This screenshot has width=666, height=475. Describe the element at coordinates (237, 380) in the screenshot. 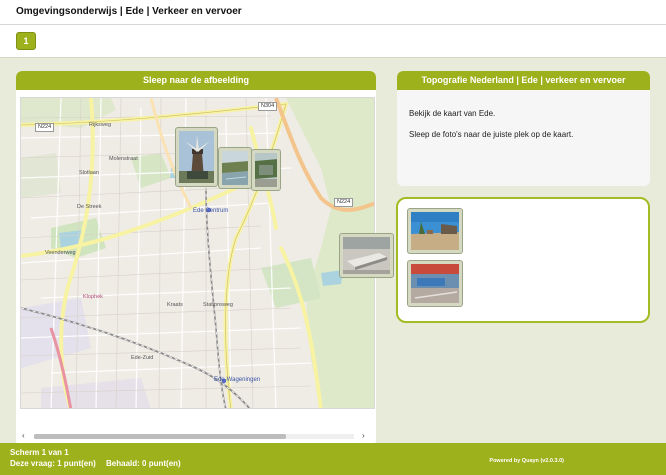

I see `map-label-ede-wageningen: Ede-Wageningen` at that location.